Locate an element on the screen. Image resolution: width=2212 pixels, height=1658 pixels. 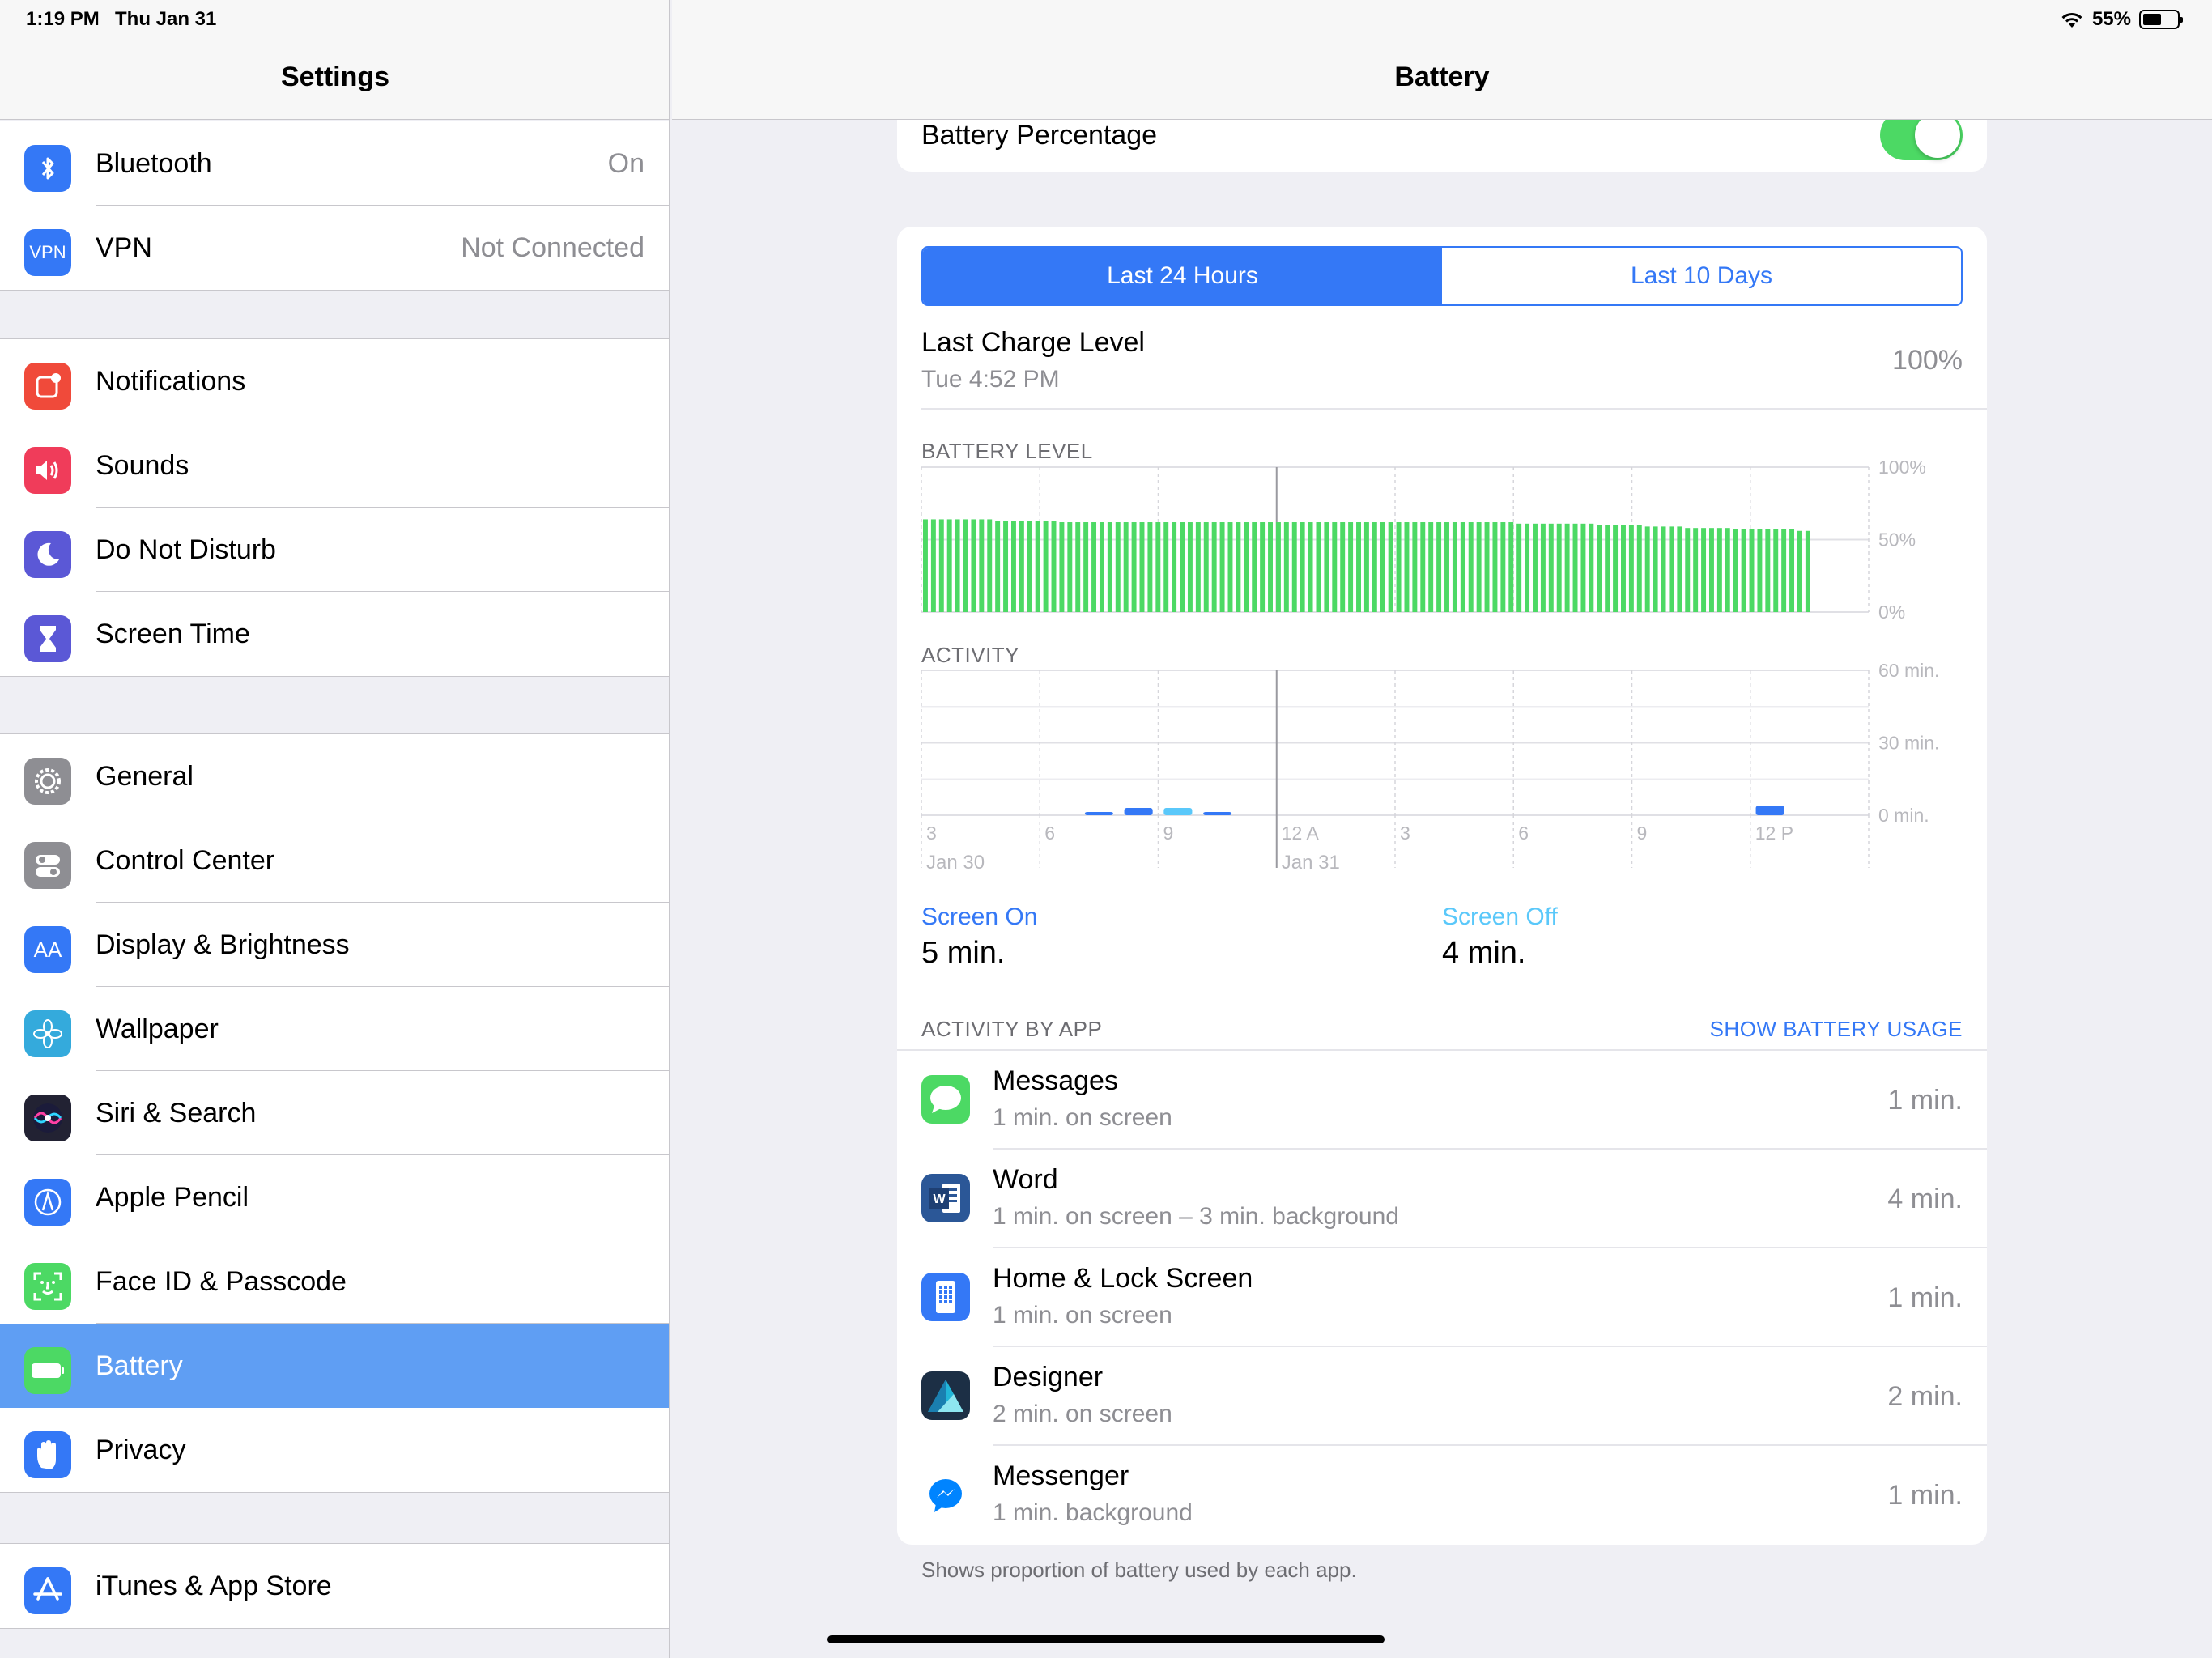
siri-icon is located at coordinates (48, 1118).